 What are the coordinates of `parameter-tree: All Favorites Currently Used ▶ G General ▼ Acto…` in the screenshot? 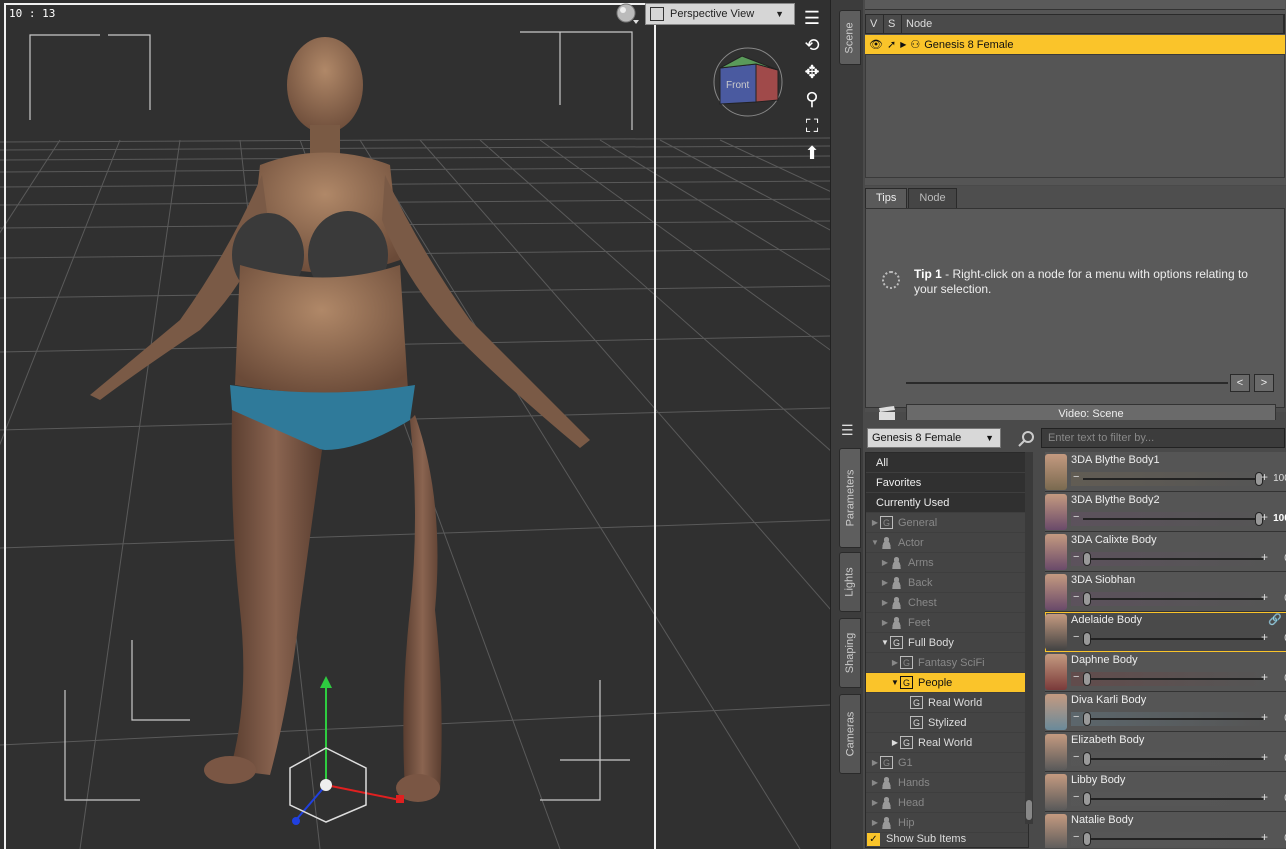 It's located at (947, 650).